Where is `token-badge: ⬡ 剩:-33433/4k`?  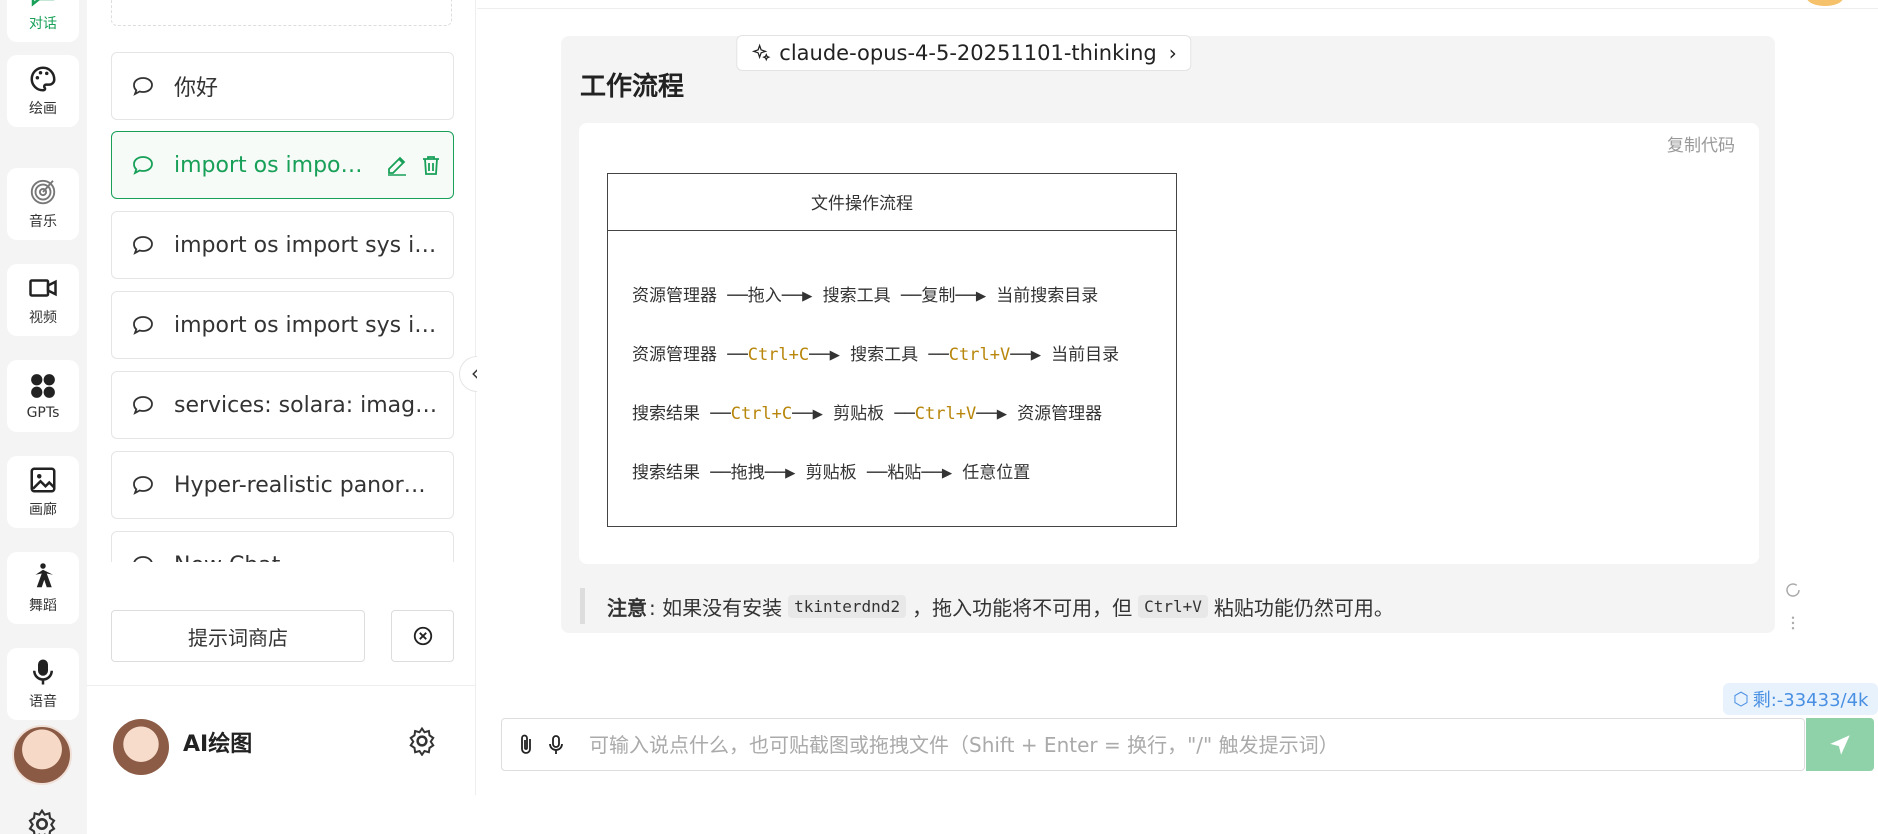 token-badge: ⬡ 剩:-33433/4k is located at coordinates (1800, 699).